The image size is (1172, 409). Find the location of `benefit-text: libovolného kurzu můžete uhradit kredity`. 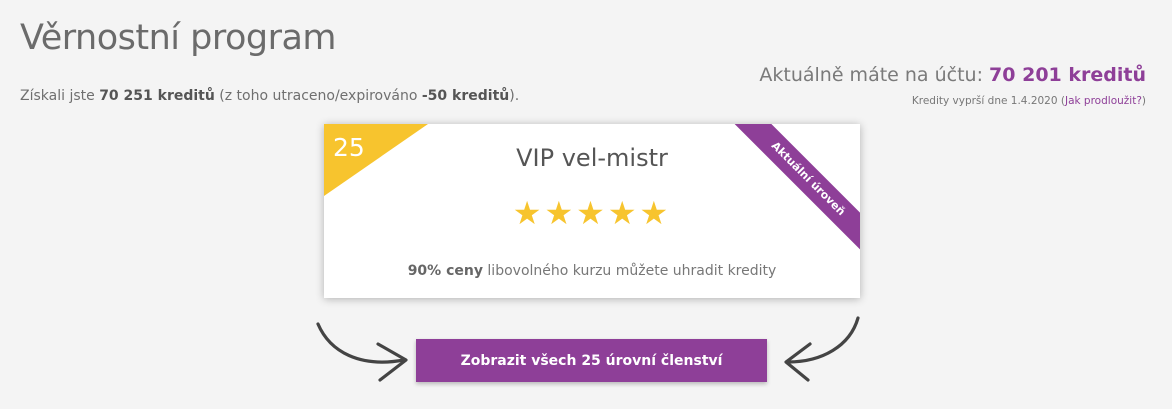

benefit-text: libovolného kurzu můžete uhradit kredity is located at coordinates (632, 271).